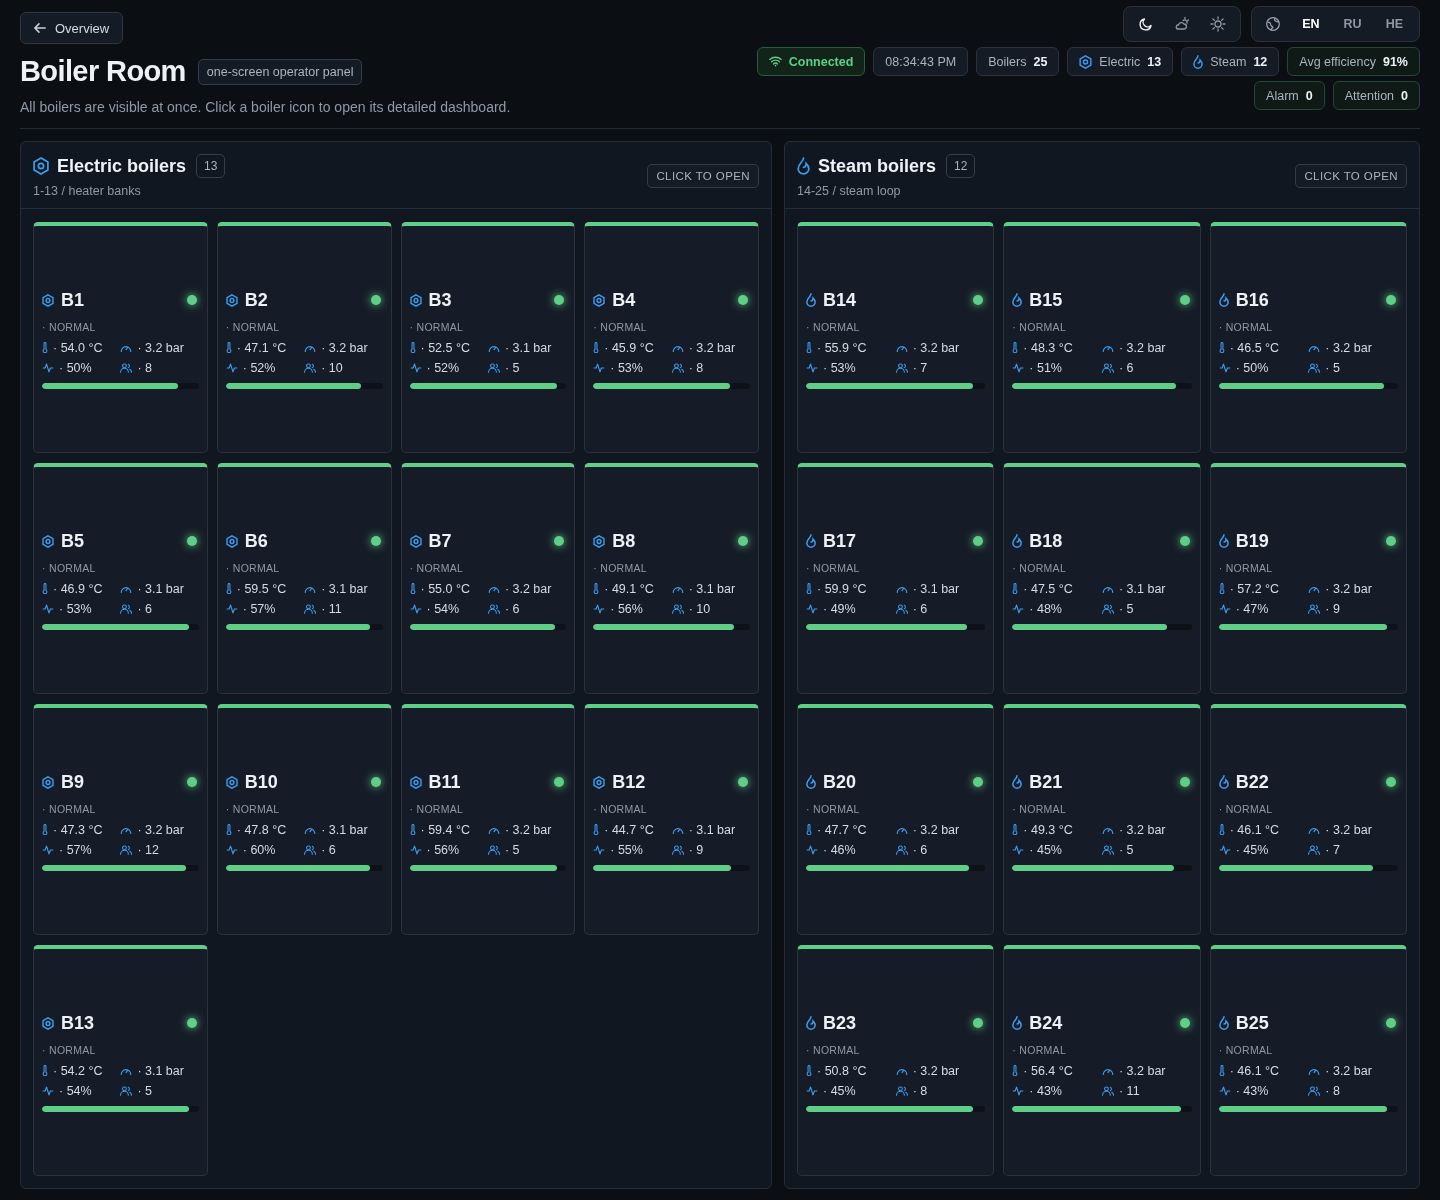  Describe the element at coordinates (1102, 578) in the screenshot. I see `boiler-card: B18 · NORMAL · 47.5 °C · 3.1 bar · 48% · 5` at that location.